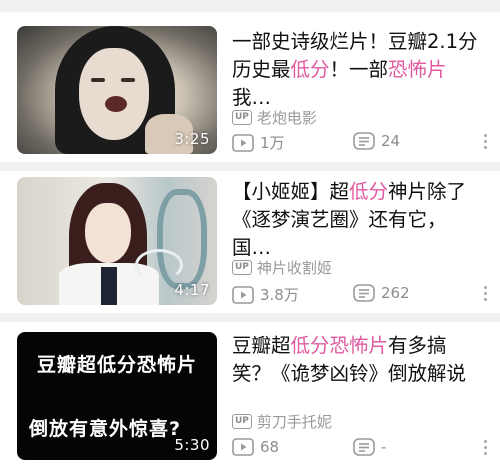 This screenshot has height=468, width=500. What do you see at coordinates (294, 421) in the screenshot?
I see `uploader-name: 剪刀手托妮` at bounding box center [294, 421].